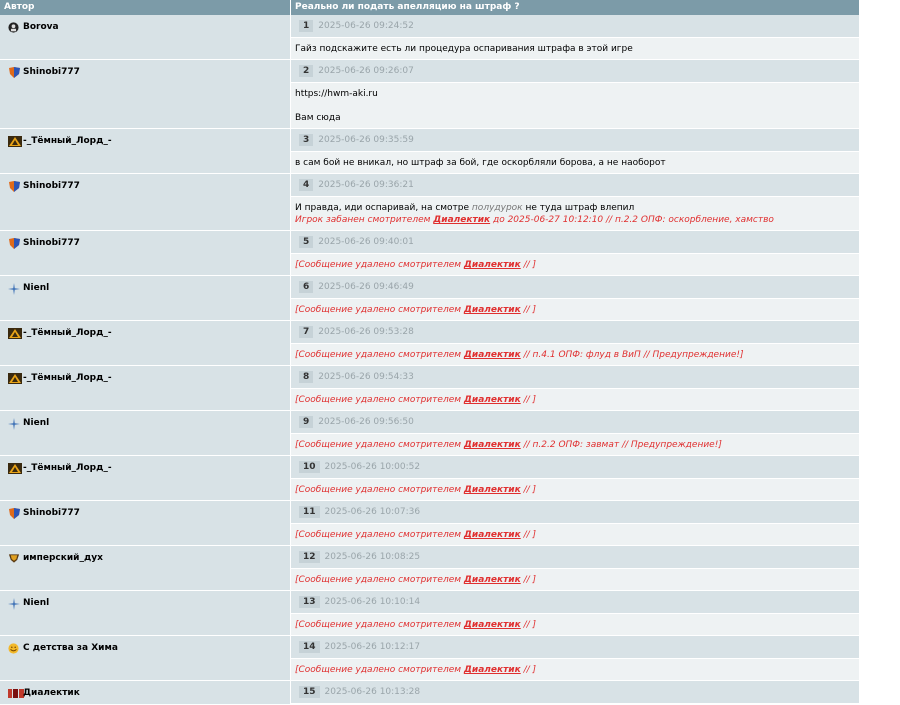  Describe the element at coordinates (309, 557) in the screenshot. I see `post-number: 12` at that location.